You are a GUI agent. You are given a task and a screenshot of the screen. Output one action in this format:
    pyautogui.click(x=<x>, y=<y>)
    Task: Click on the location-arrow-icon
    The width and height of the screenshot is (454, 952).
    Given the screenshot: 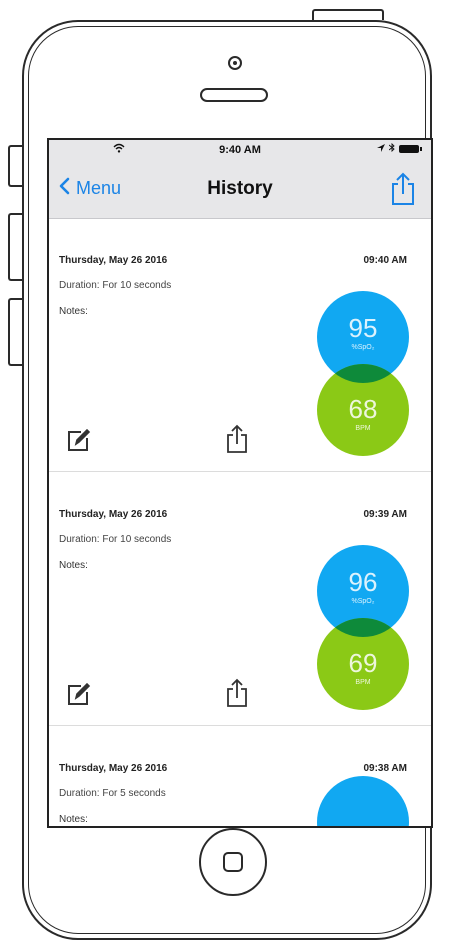 What is the action you would take?
    pyautogui.click(x=381, y=149)
    